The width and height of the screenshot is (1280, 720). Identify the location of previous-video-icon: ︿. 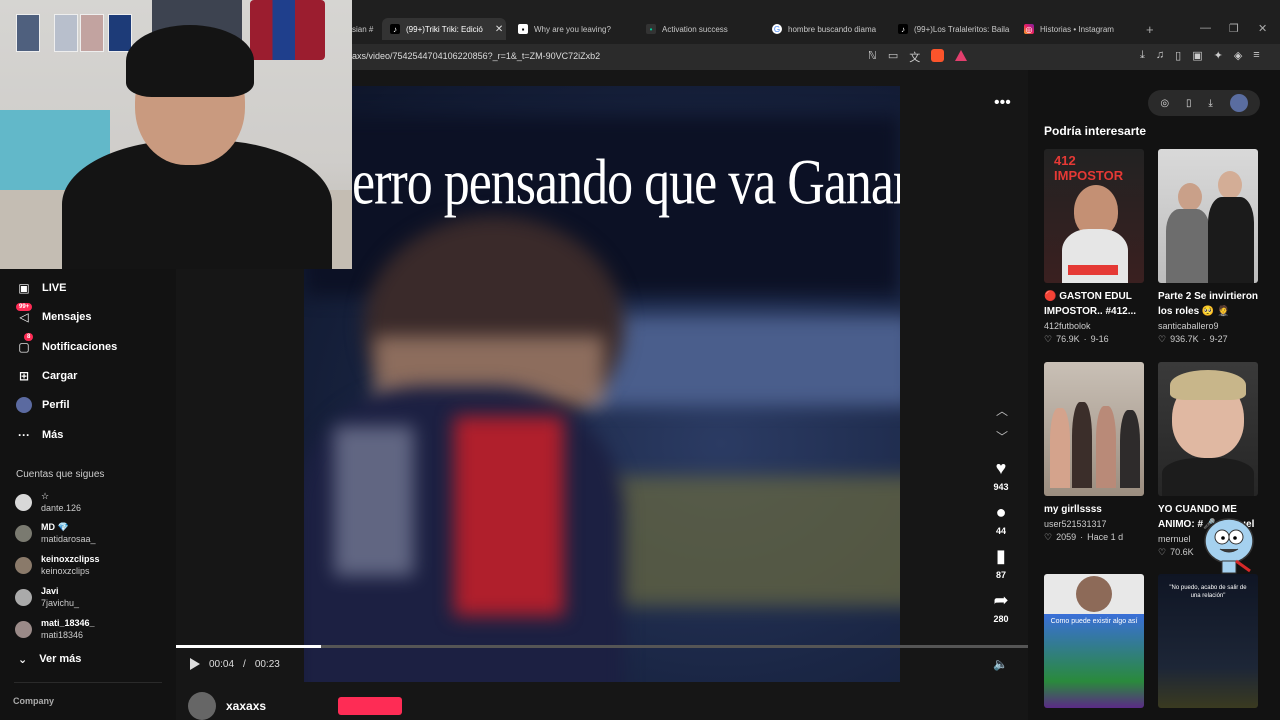
(1002, 410).